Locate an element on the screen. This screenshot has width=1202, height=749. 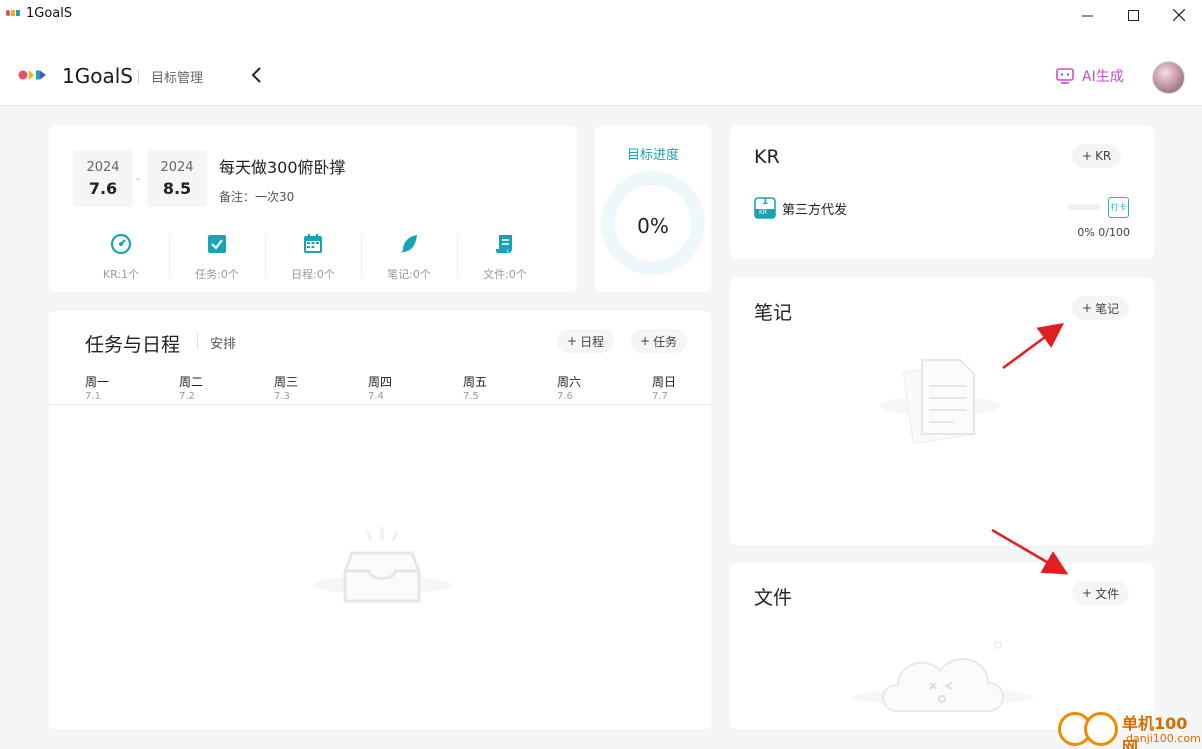
end-year: 2024 is located at coordinates (177, 167).